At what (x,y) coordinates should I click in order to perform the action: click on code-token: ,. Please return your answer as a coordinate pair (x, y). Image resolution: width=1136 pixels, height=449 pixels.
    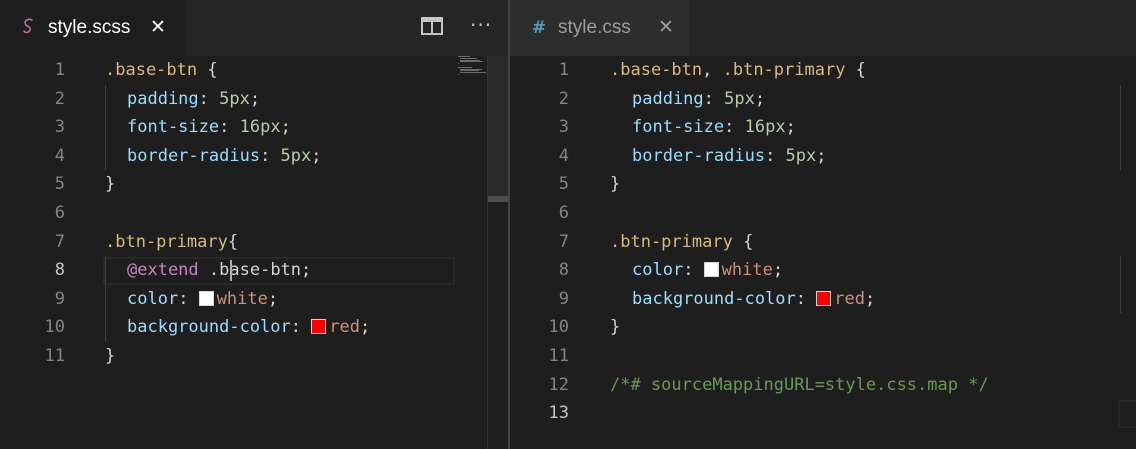
    Looking at the image, I should click on (712, 70).